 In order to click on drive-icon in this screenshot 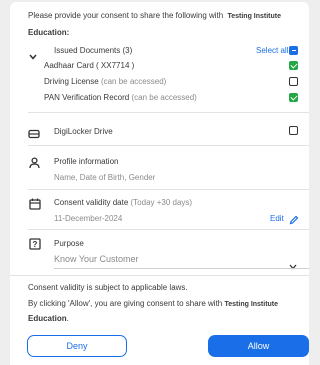, I will do `click(34, 135)`.